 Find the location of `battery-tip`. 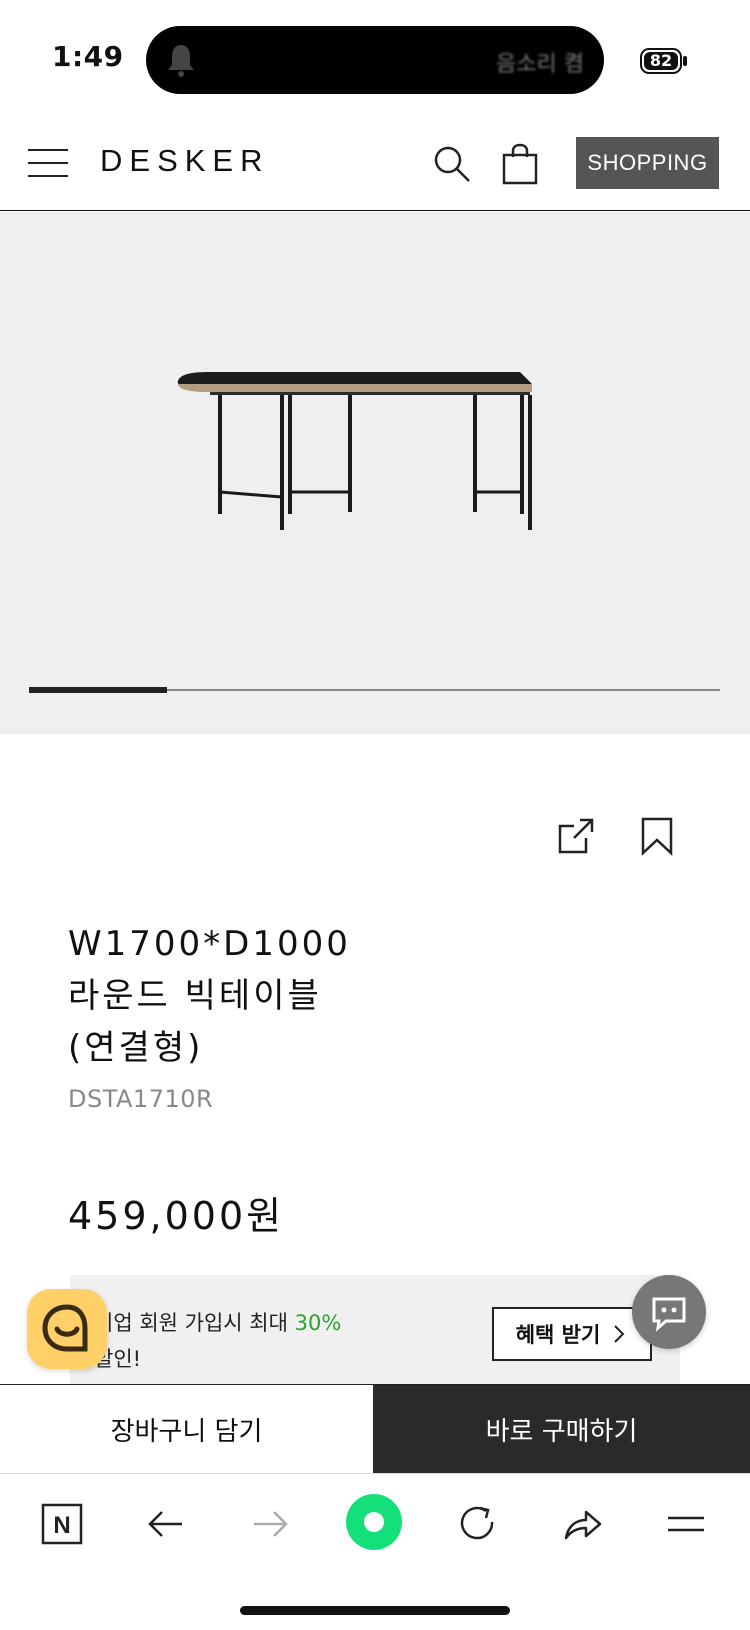

battery-tip is located at coordinates (685, 61).